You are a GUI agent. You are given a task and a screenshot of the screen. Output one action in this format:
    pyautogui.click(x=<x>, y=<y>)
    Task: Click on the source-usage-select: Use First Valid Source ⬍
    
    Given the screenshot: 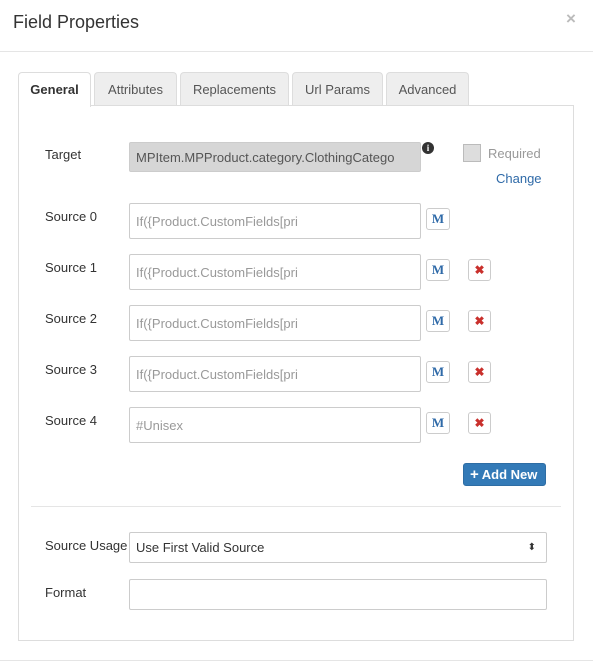 What is the action you would take?
    pyautogui.click(x=338, y=547)
    